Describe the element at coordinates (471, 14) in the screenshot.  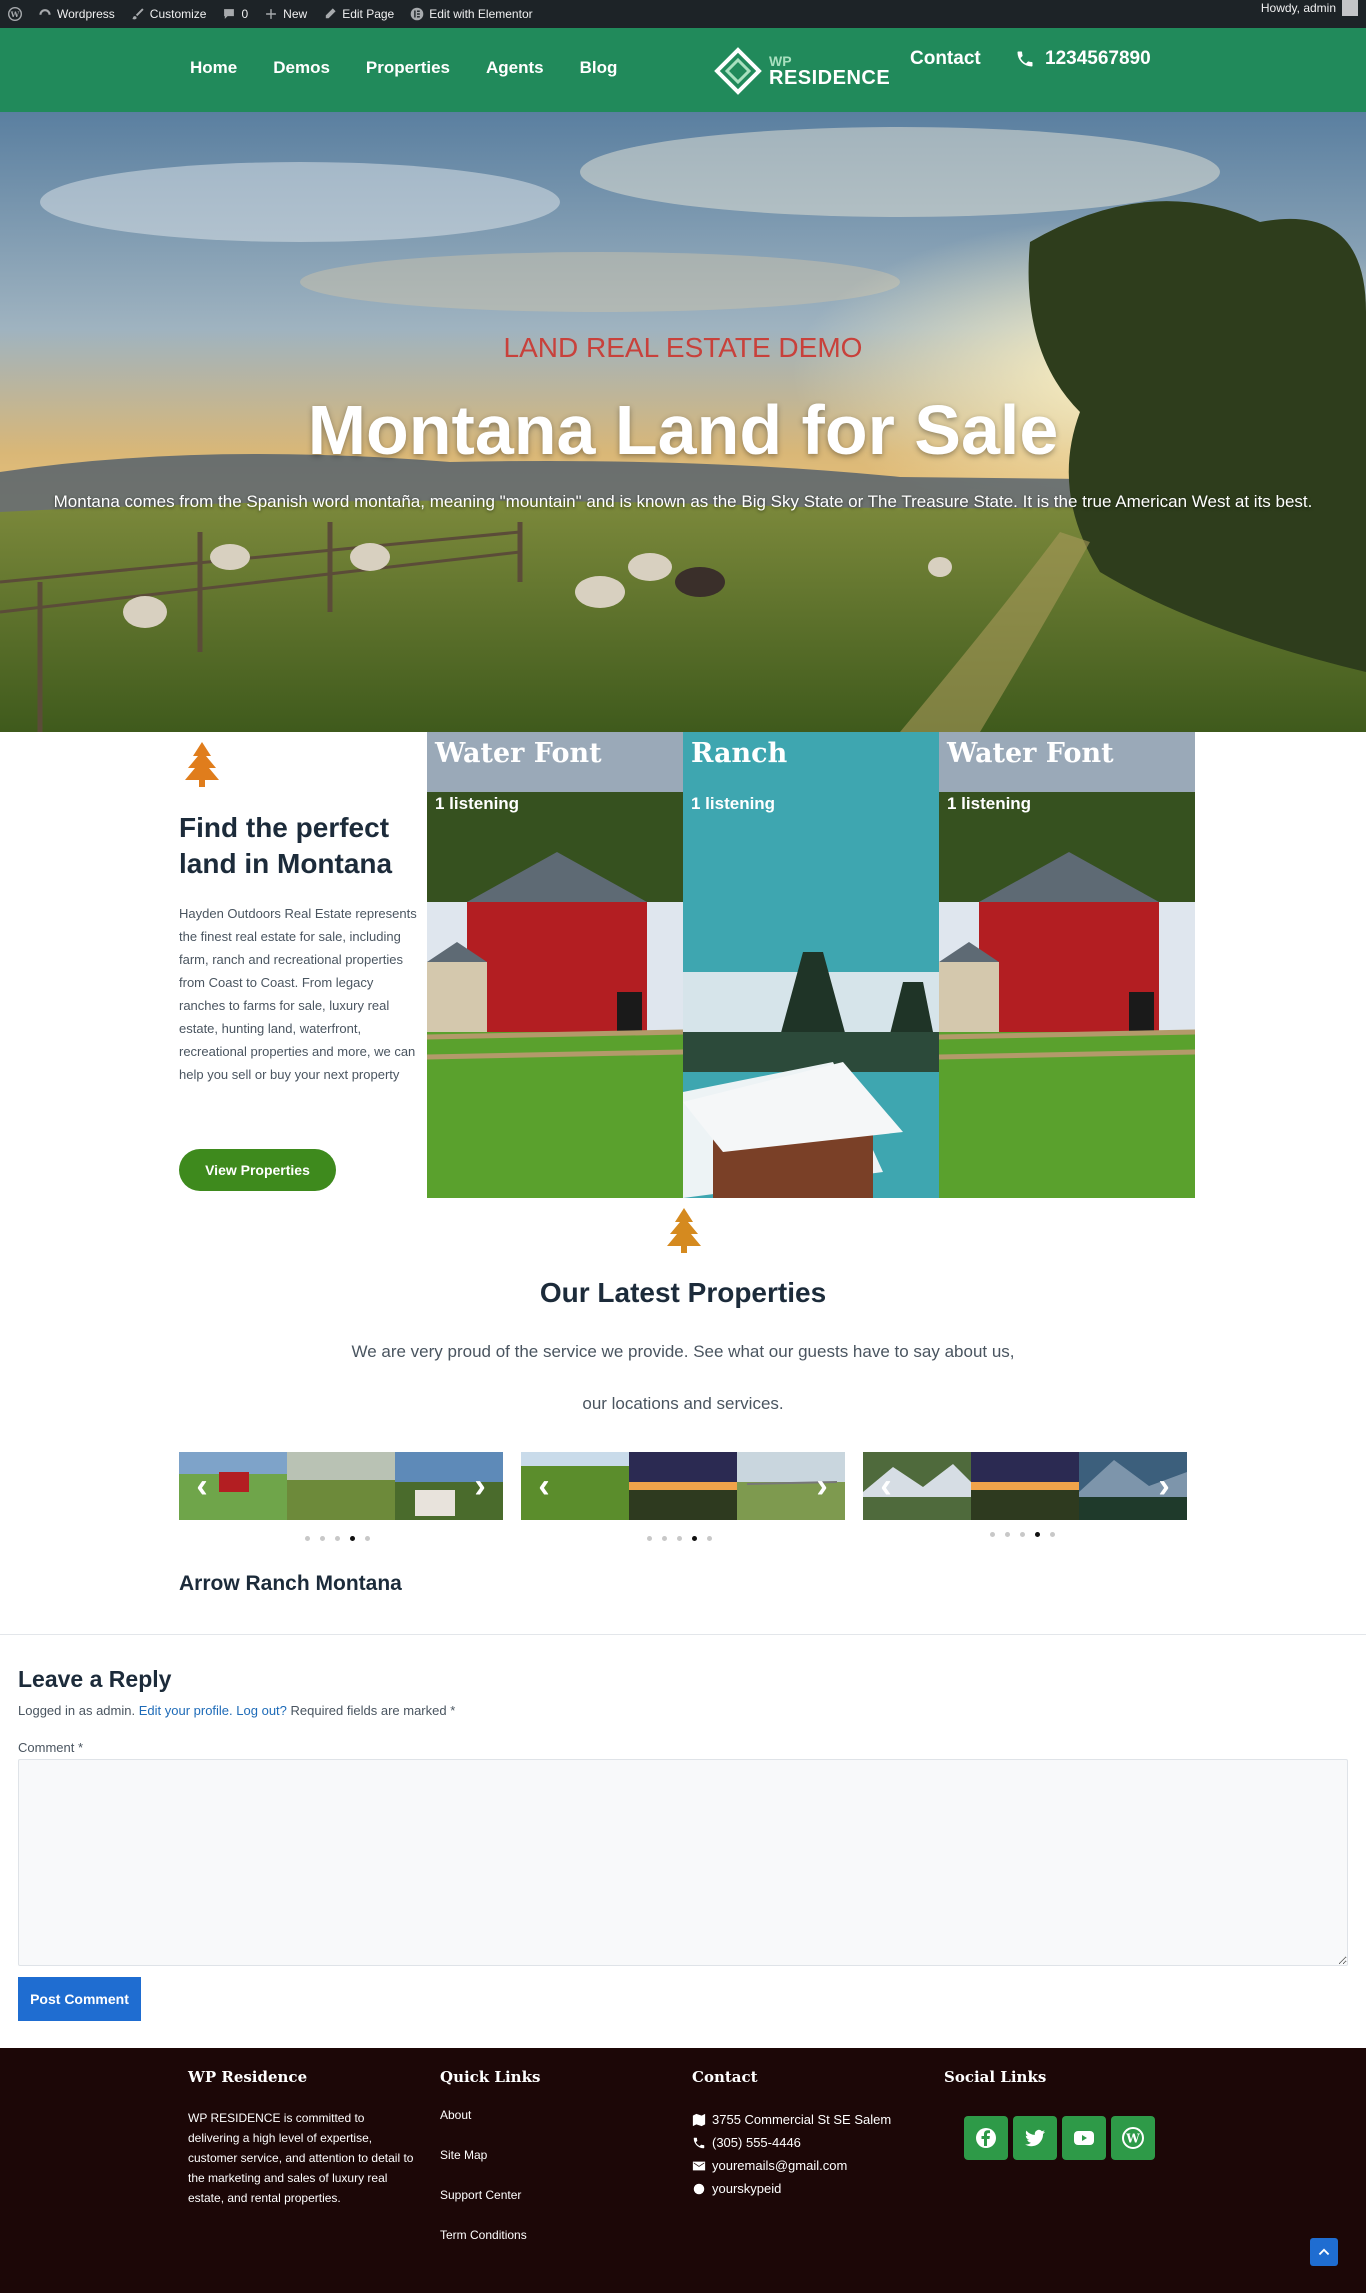
I see `admin-elementor-link: Edit with Elementor` at that location.